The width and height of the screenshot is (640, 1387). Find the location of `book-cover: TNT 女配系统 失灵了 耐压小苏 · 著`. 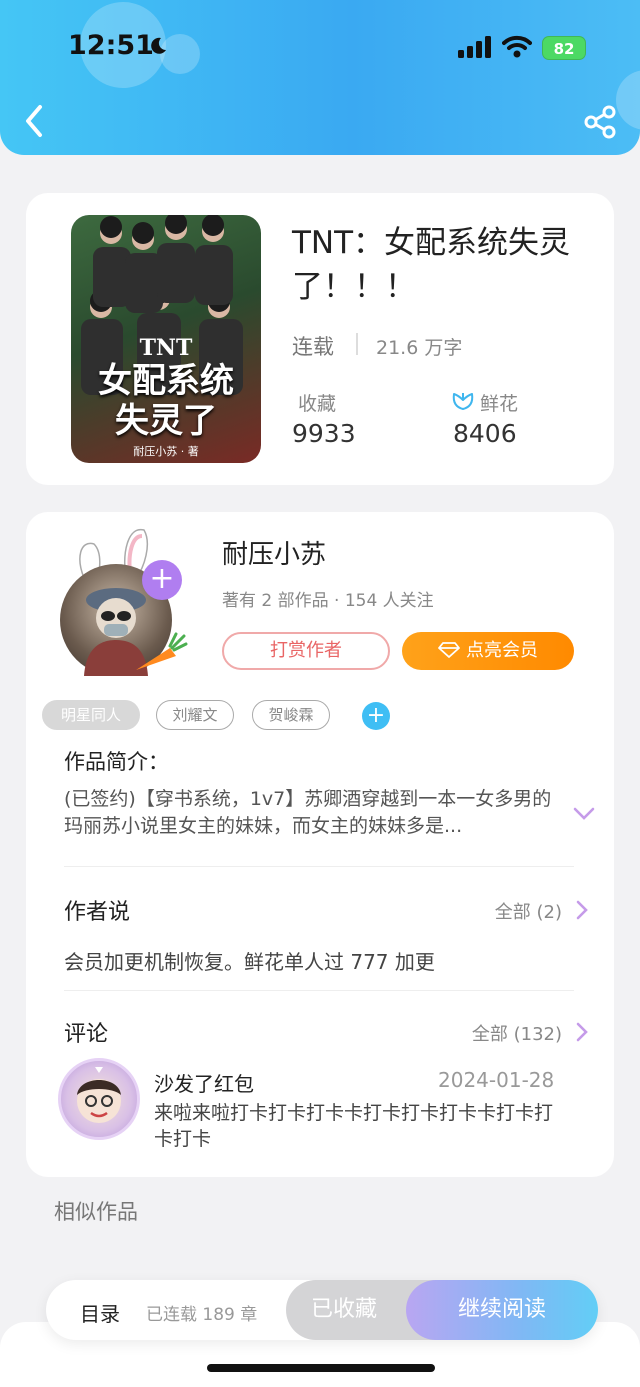

book-cover: TNT 女配系统 失灵了 耐压小苏 · 著 is located at coordinates (166, 339).